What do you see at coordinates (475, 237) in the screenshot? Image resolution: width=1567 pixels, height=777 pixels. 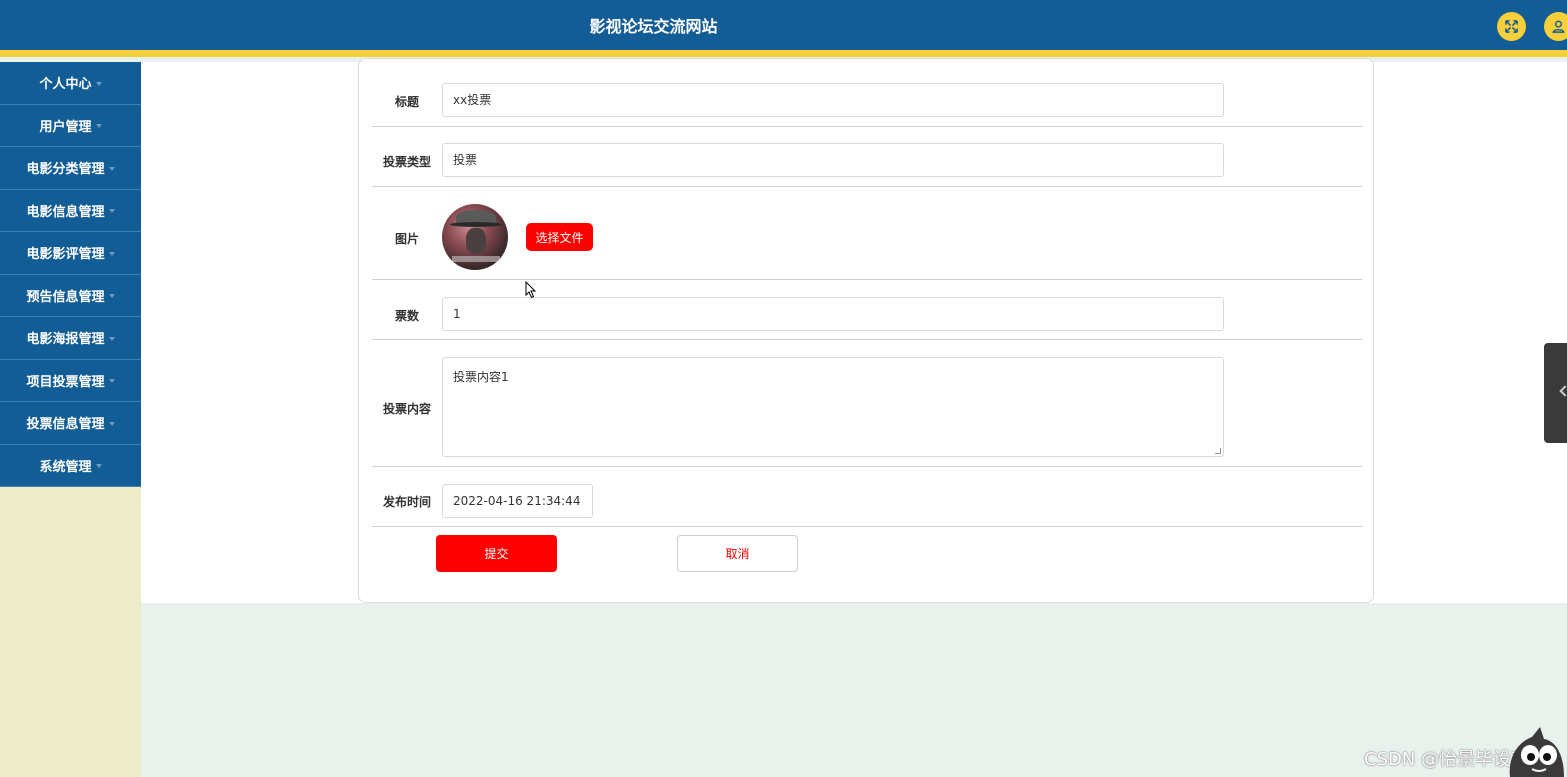 I see `poster-thumbnail` at bounding box center [475, 237].